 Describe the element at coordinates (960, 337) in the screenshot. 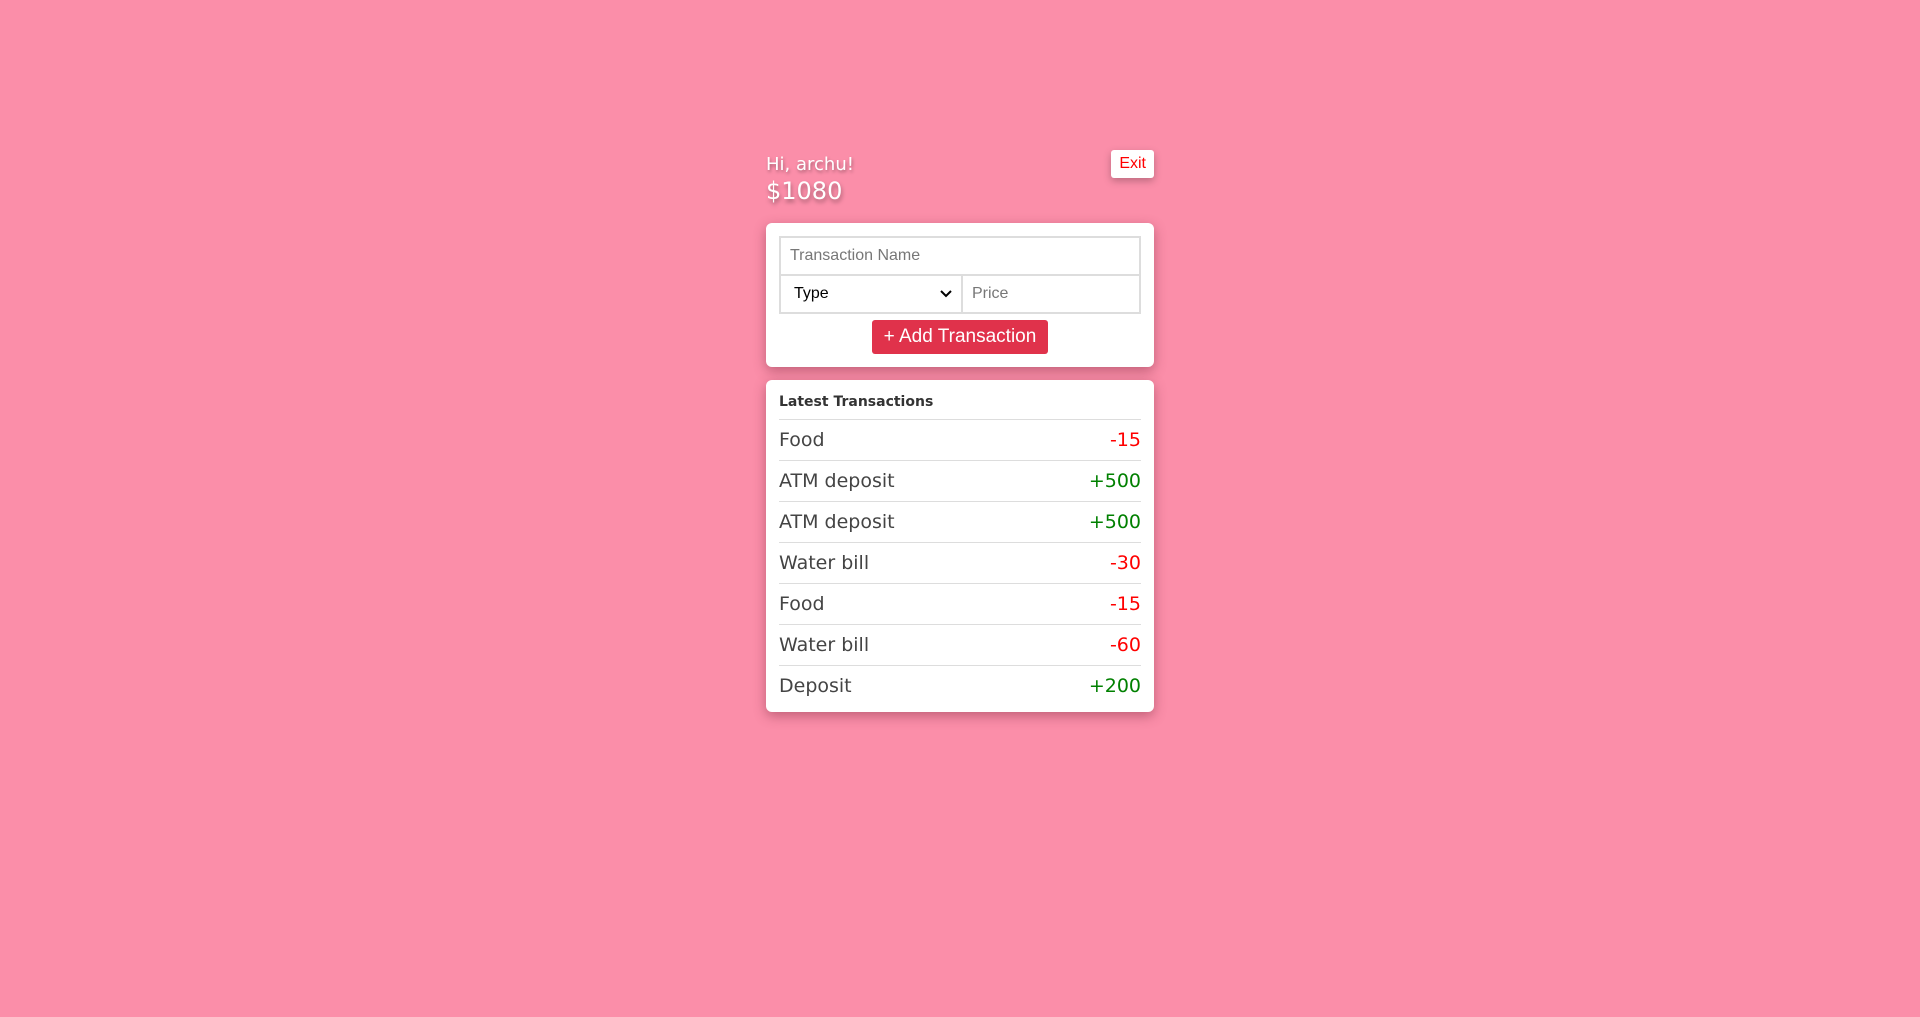

I see `add-transaction-button: + Add Transaction` at that location.